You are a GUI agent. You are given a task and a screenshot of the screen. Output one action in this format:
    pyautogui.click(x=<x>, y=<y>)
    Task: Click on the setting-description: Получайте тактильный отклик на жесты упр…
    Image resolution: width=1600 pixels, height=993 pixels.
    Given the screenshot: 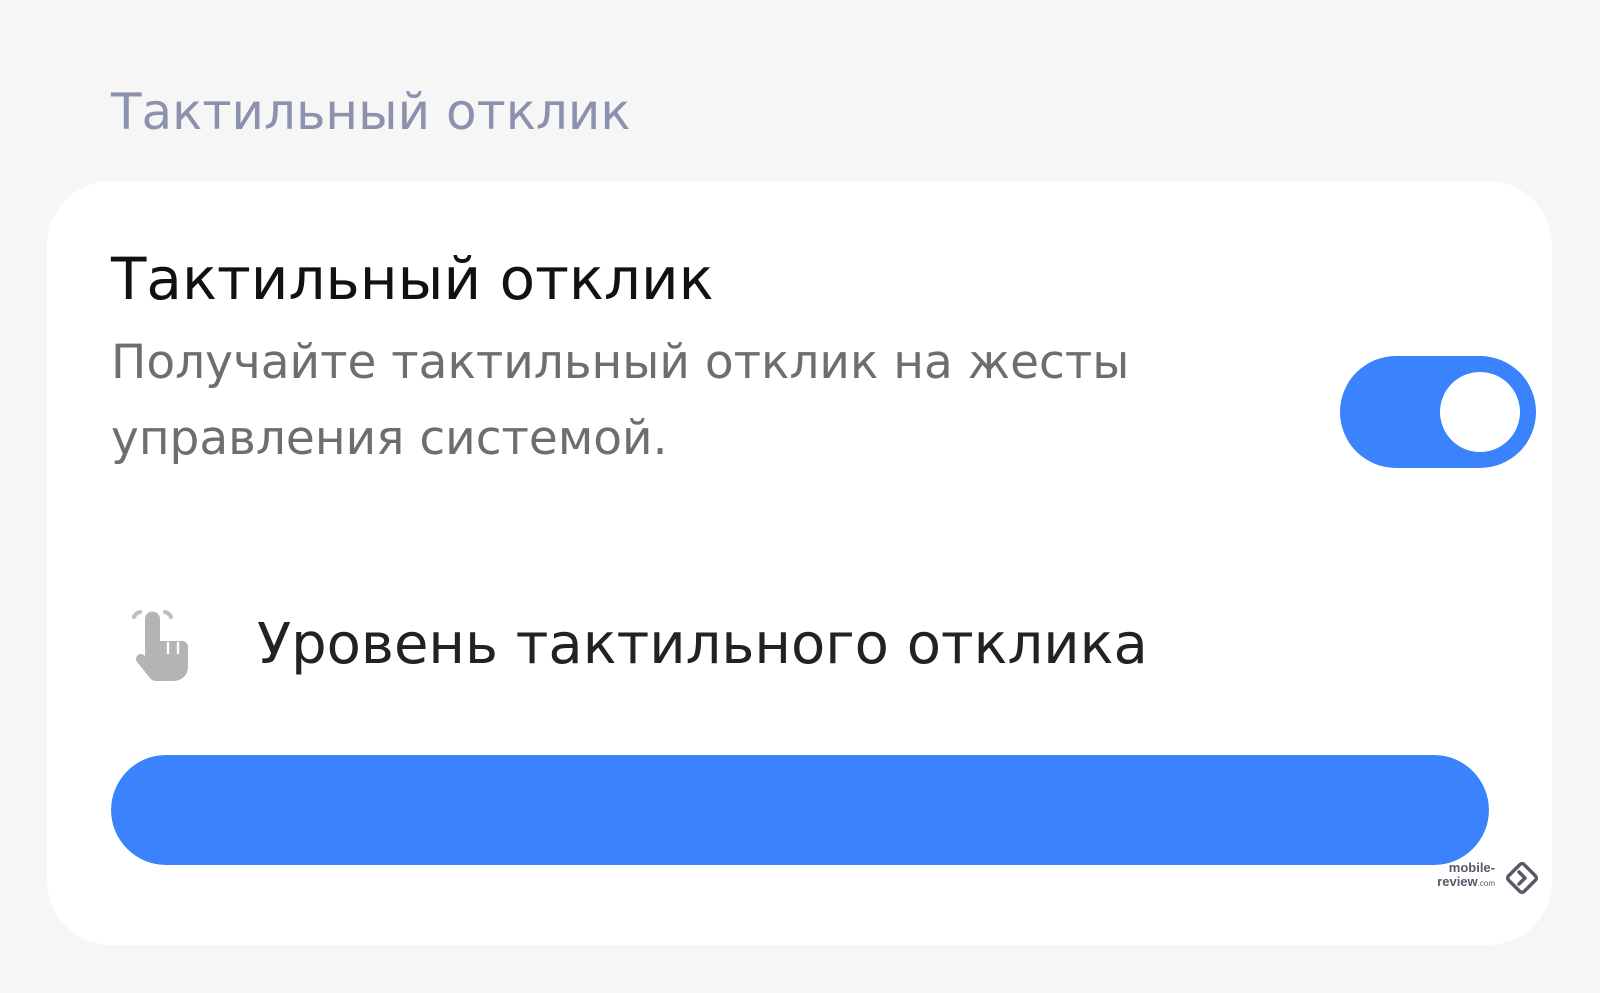 What is the action you would take?
    pyautogui.click(x=620, y=400)
    